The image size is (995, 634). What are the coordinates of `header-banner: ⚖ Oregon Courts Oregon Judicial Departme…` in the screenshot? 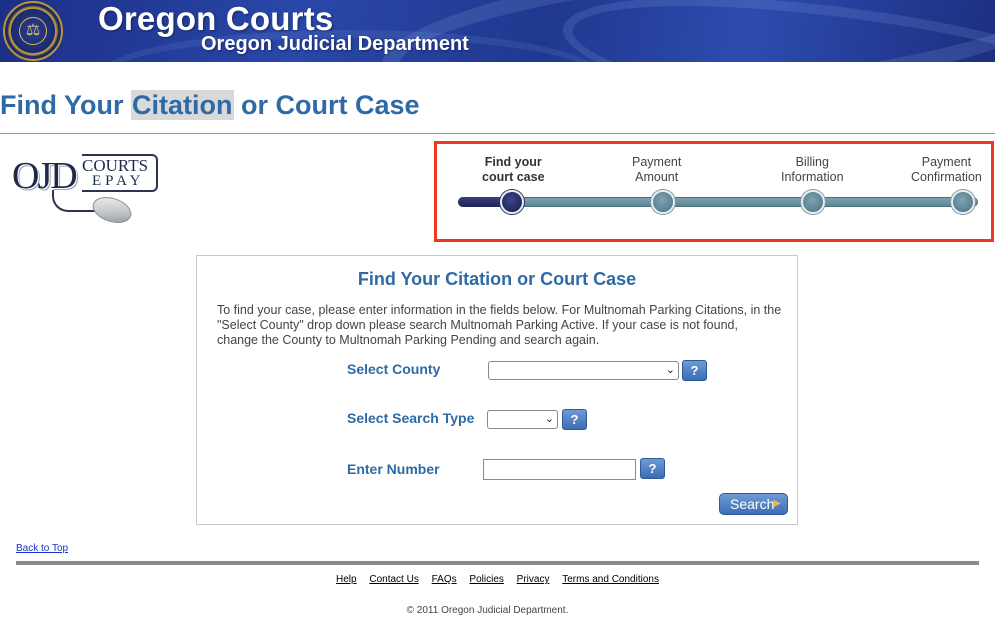 It's located at (497, 31).